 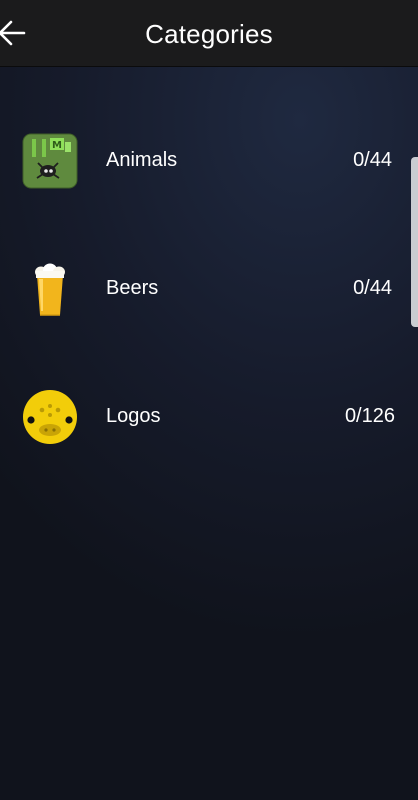 I want to click on category-label: Beers, so click(x=132, y=288).